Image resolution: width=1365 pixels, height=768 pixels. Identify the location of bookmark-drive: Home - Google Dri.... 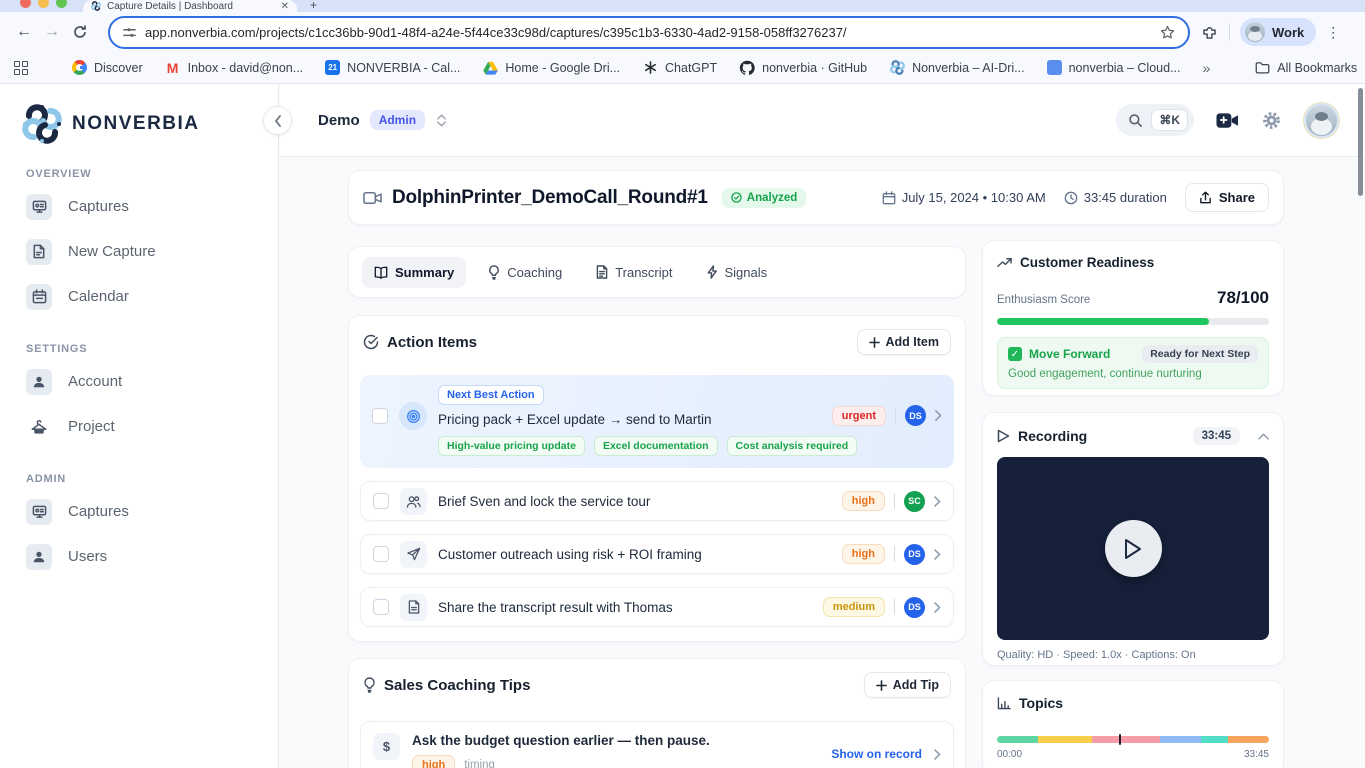
(551, 68).